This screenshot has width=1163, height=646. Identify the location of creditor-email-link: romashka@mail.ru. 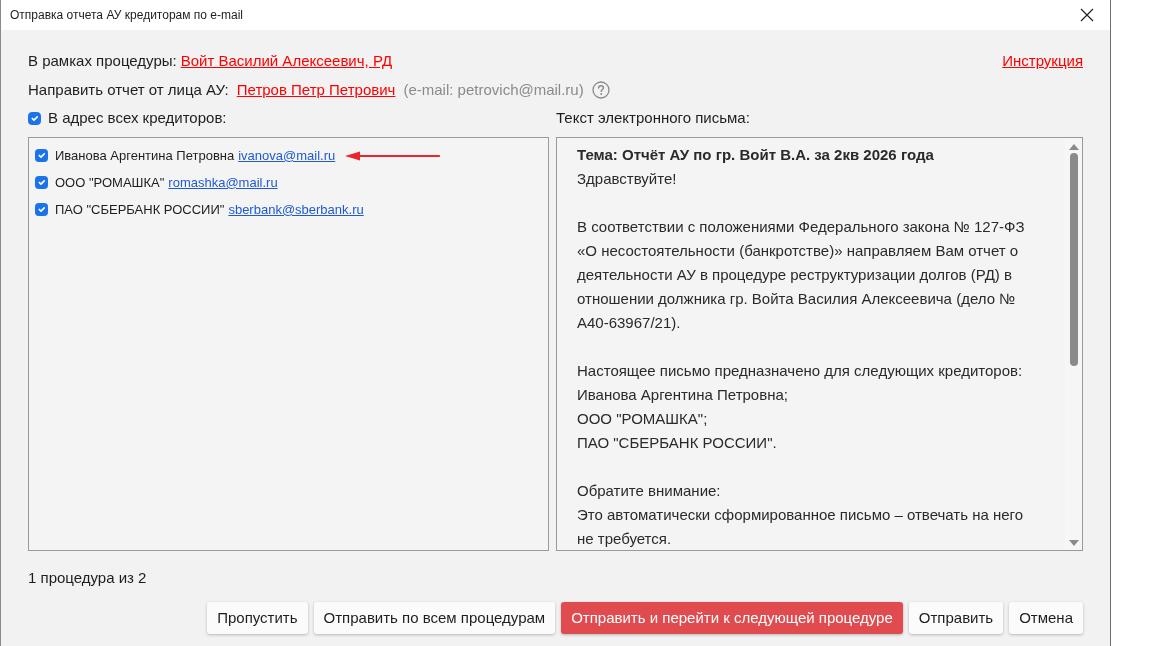
(223, 182).